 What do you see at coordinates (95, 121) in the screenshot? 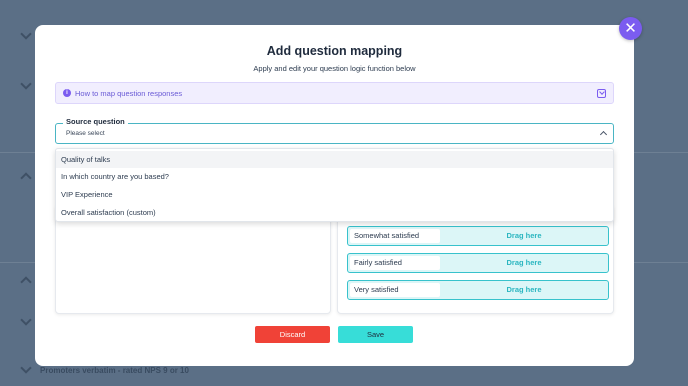
I see `source-question-label: Source question` at bounding box center [95, 121].